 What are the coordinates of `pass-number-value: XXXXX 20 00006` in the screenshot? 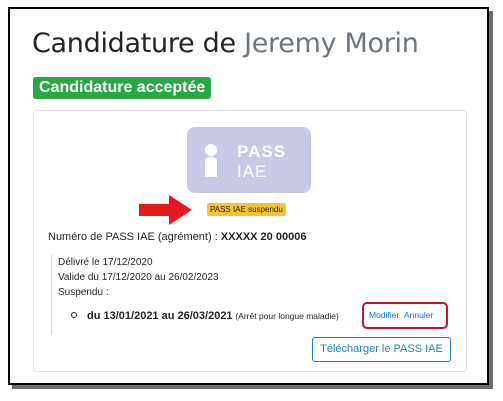 It's located at (263, 237).